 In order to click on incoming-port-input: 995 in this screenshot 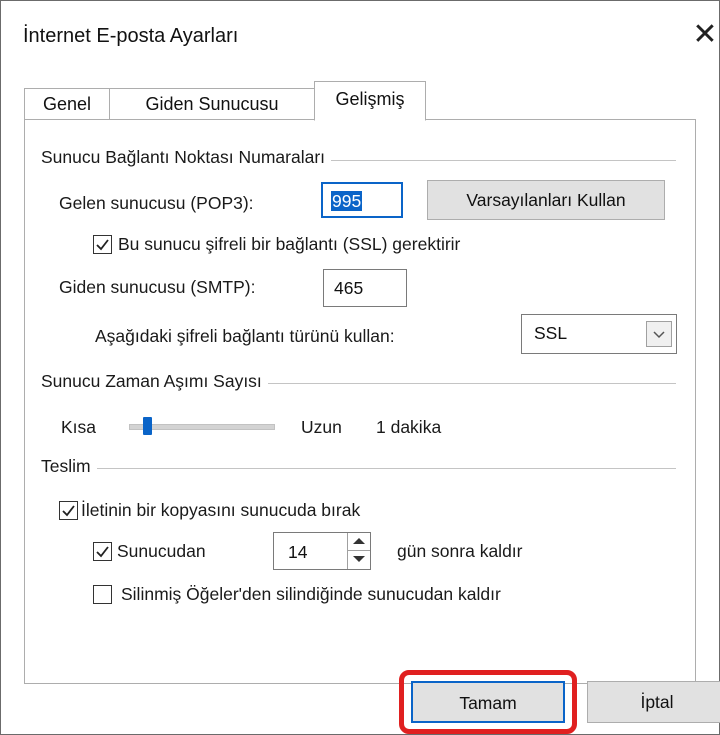, I will do `click(362, 200)`.